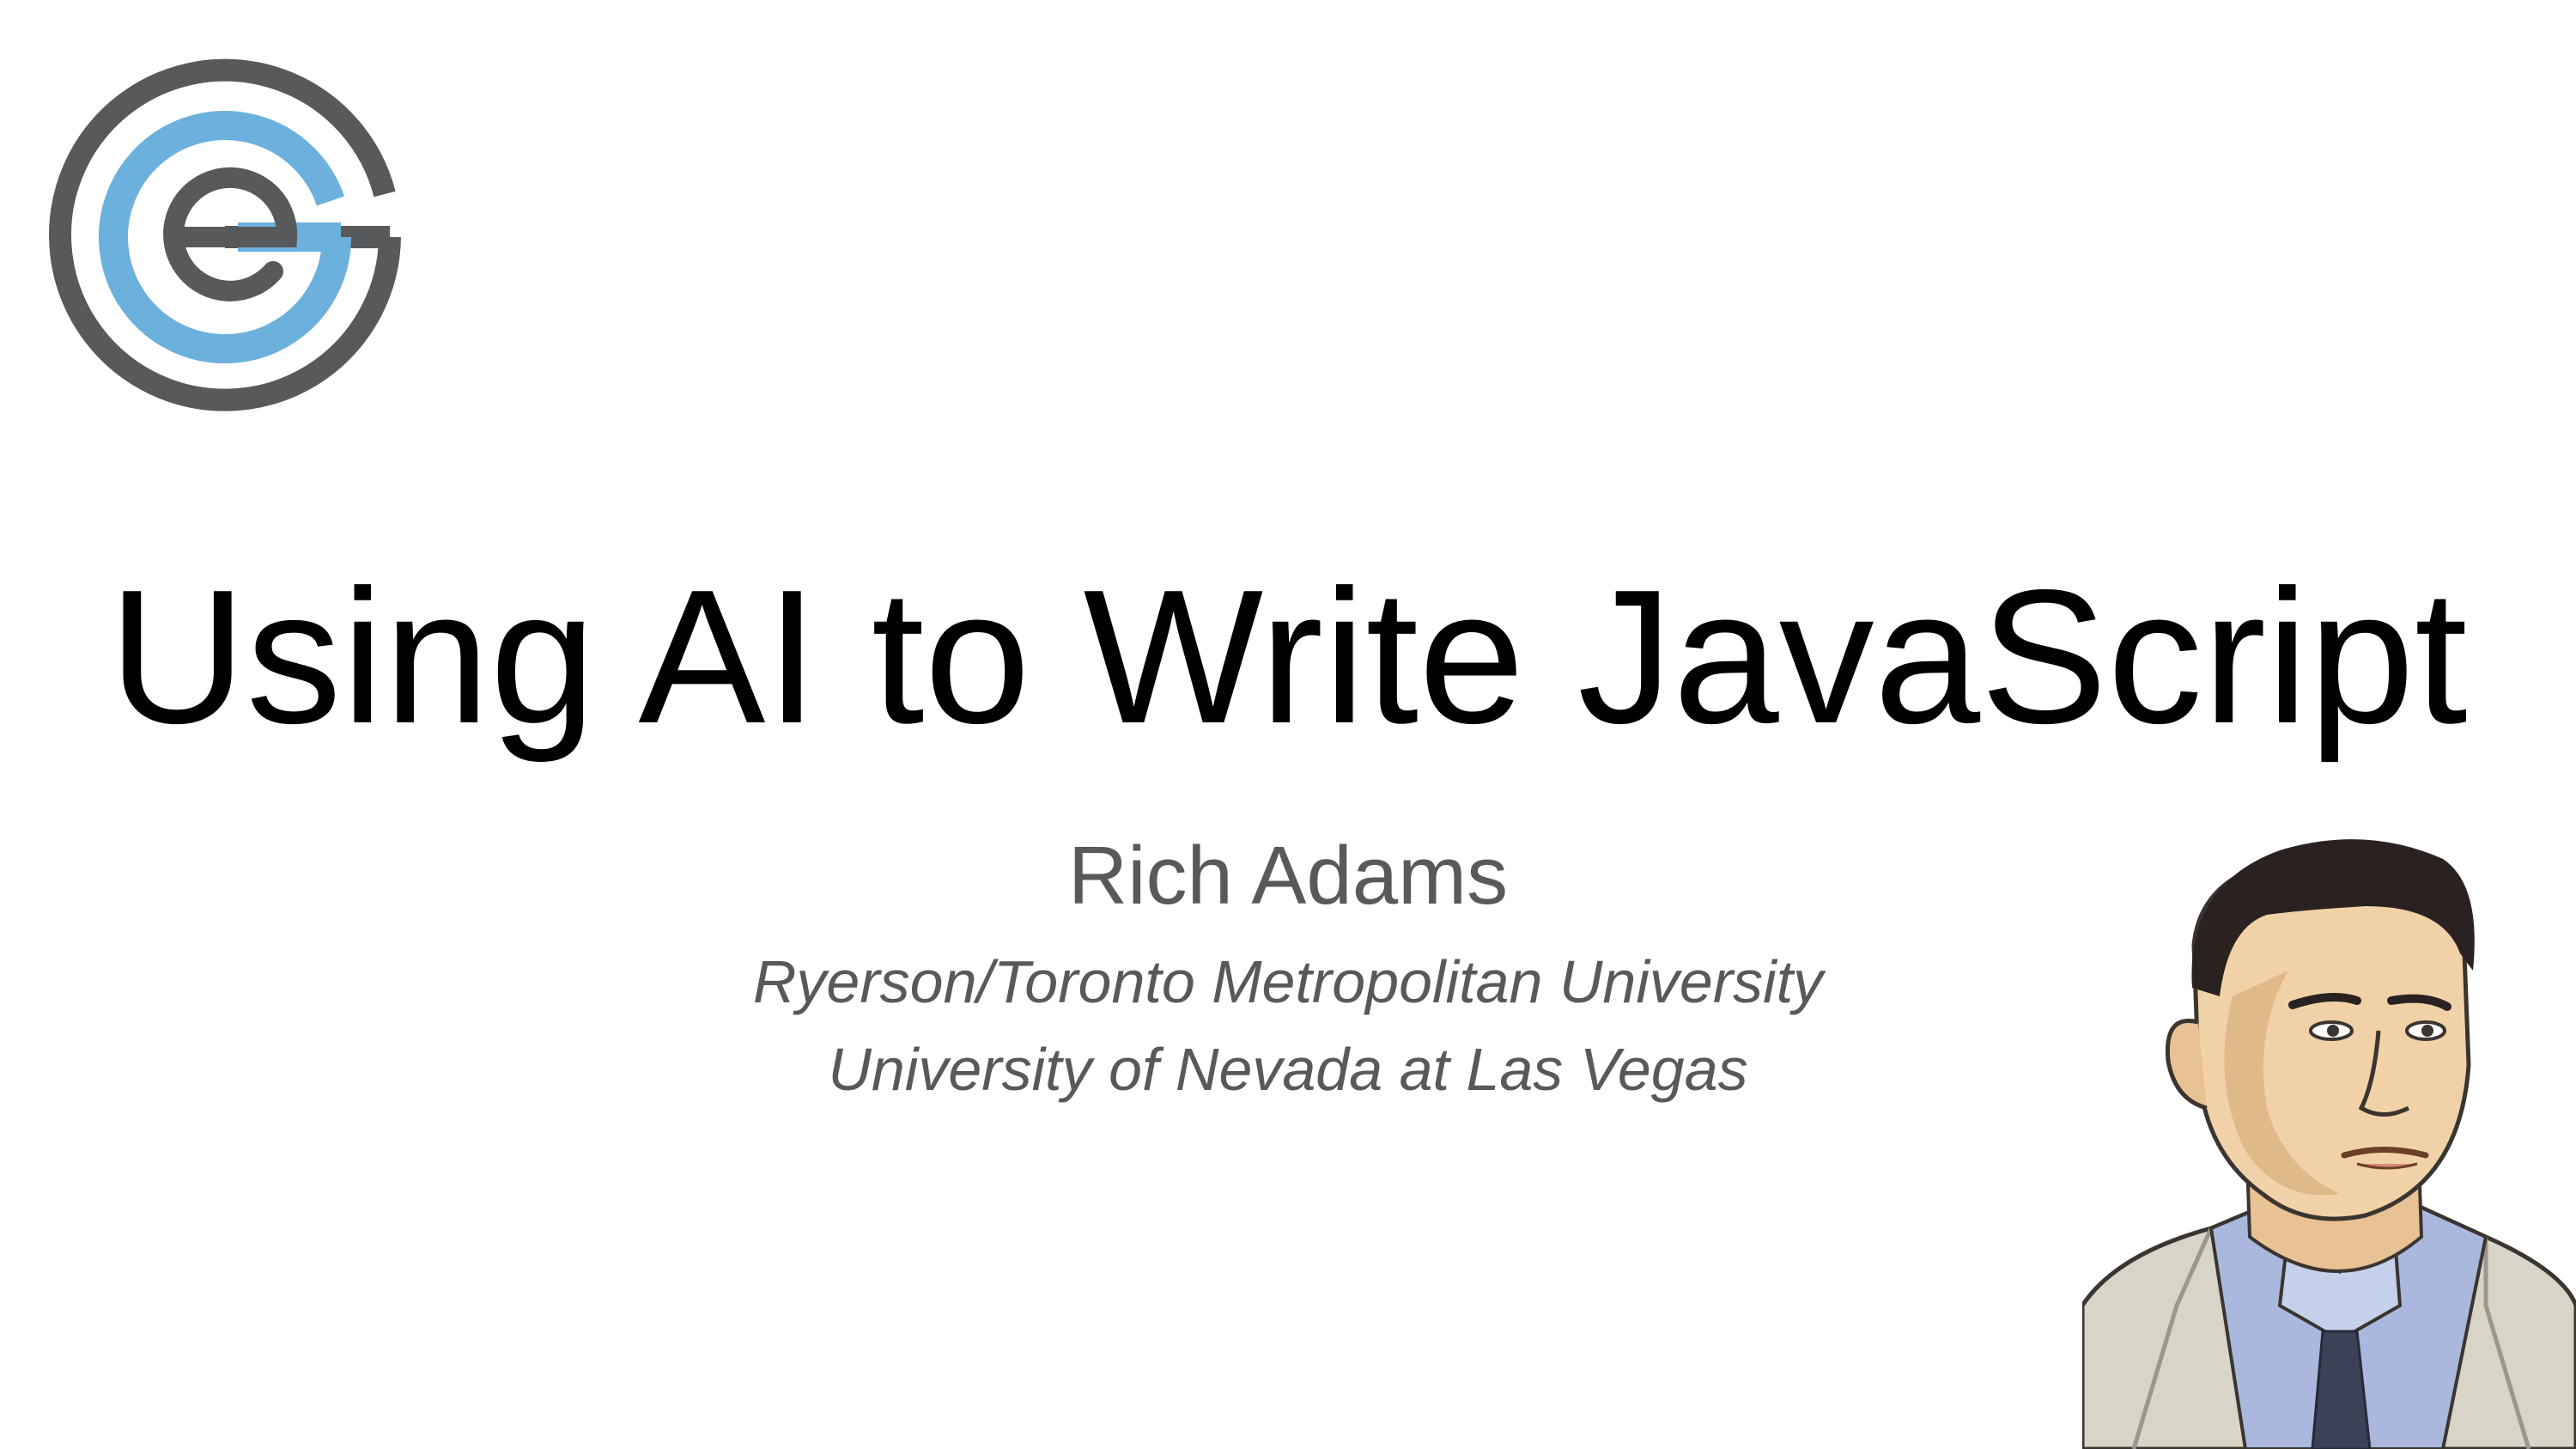 The height and width of the screenshot is (1449, 2576). I want to click on slide-title: Using AI to Write JavaScript, so click(1288, 657).